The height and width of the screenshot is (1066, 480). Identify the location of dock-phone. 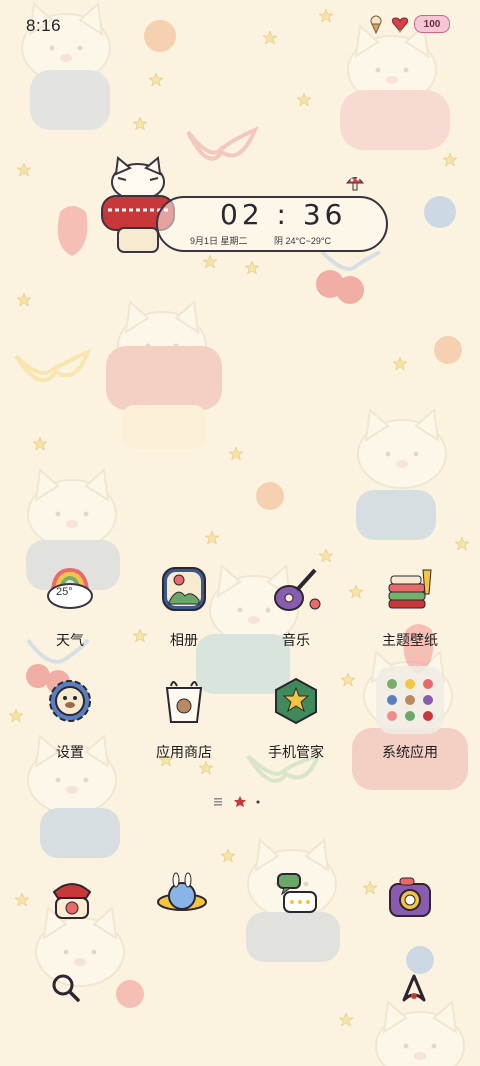
(72, 898).